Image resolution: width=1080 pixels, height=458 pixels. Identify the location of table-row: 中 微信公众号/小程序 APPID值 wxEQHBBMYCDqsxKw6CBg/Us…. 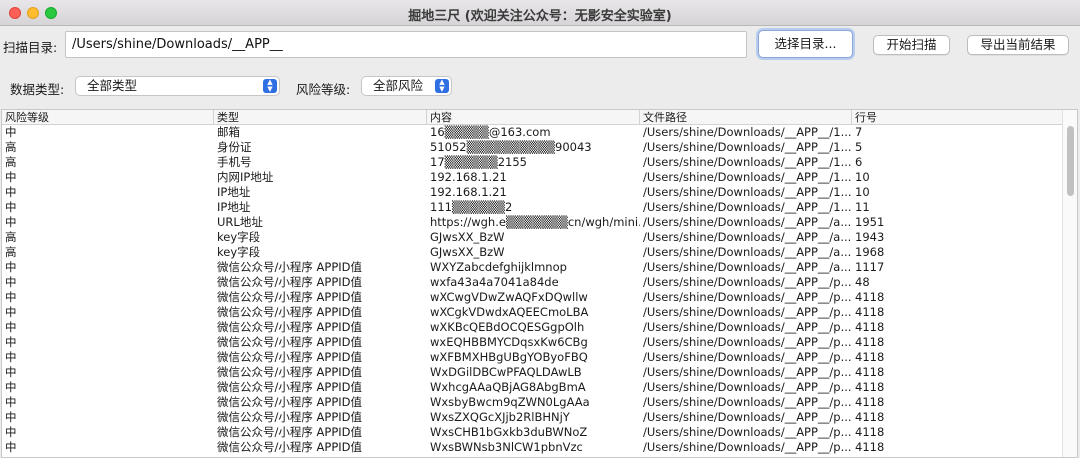
(533, 342).